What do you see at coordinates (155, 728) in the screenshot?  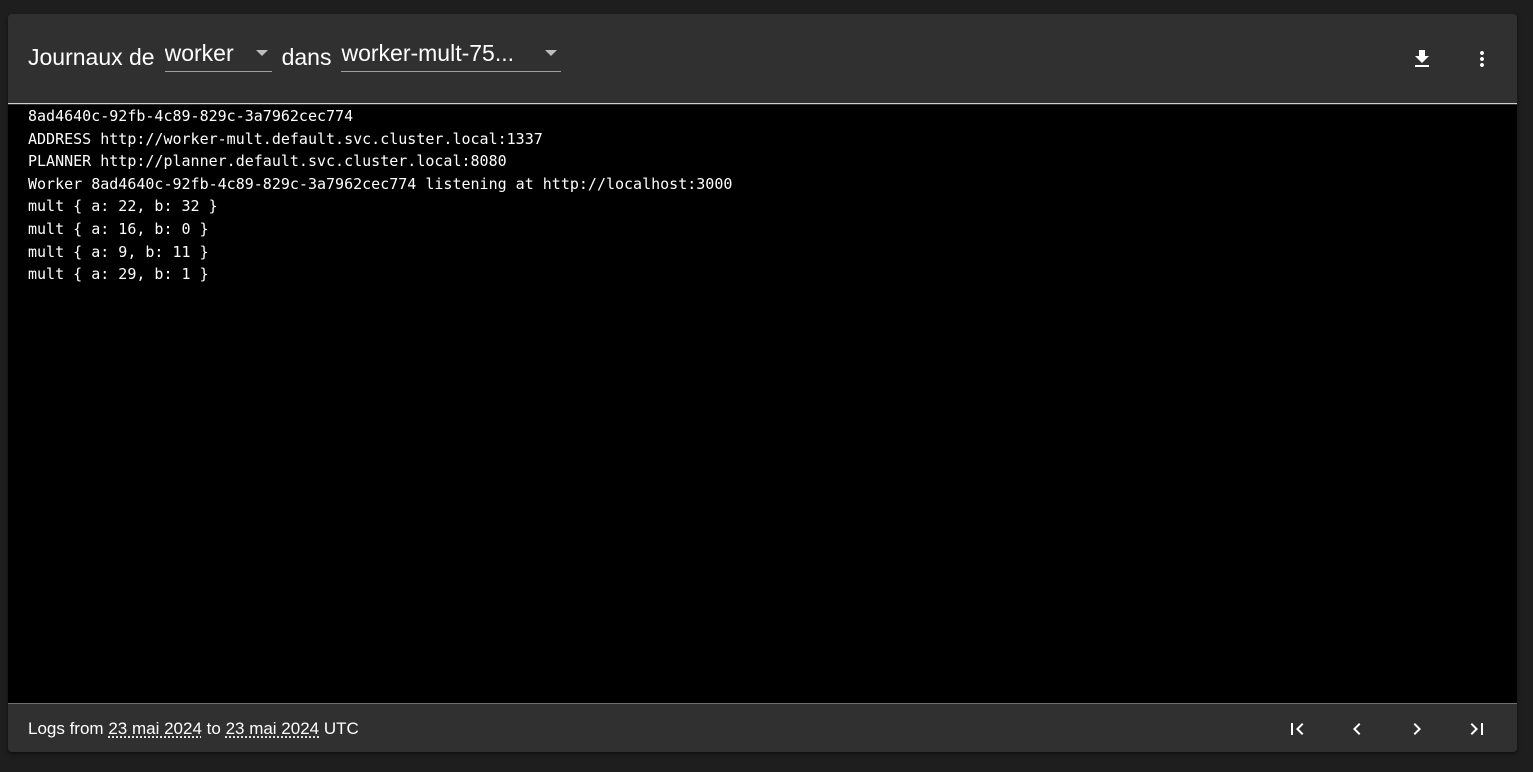 I see `log-from-date: 23 mai 2024` at bounding box center [155, 728].